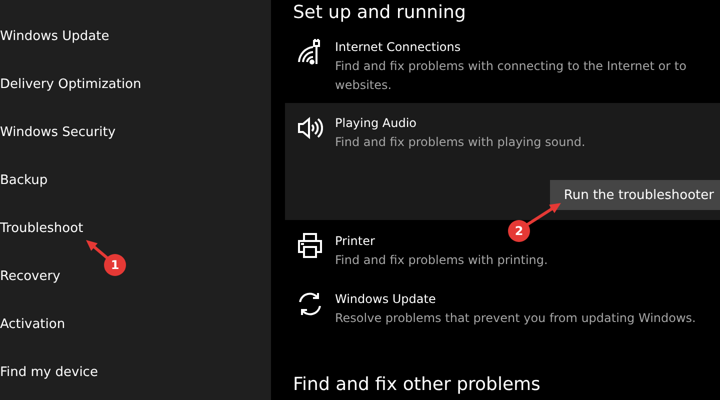 The width and height of the screenshot is (720, 400). Describe the element at coordinates (135, 373) in the screenshot. I see `sidebar-item: Find my device` at that location.